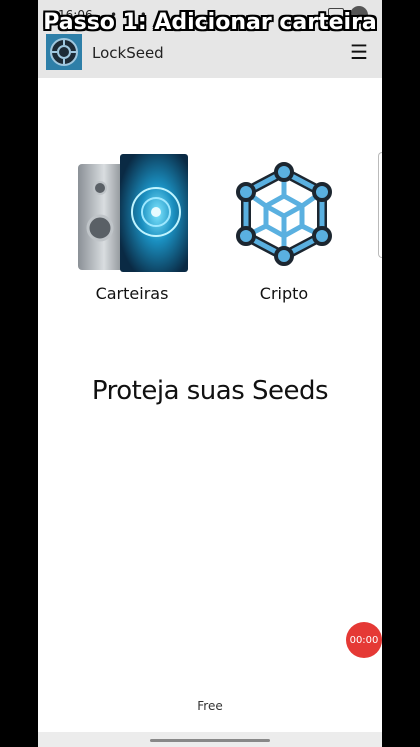 The width and height of the screenshot is (420, 747). Describe the element at coordinates (133, 213) in the screenshot. I see `vault-safe-icon` at that location.